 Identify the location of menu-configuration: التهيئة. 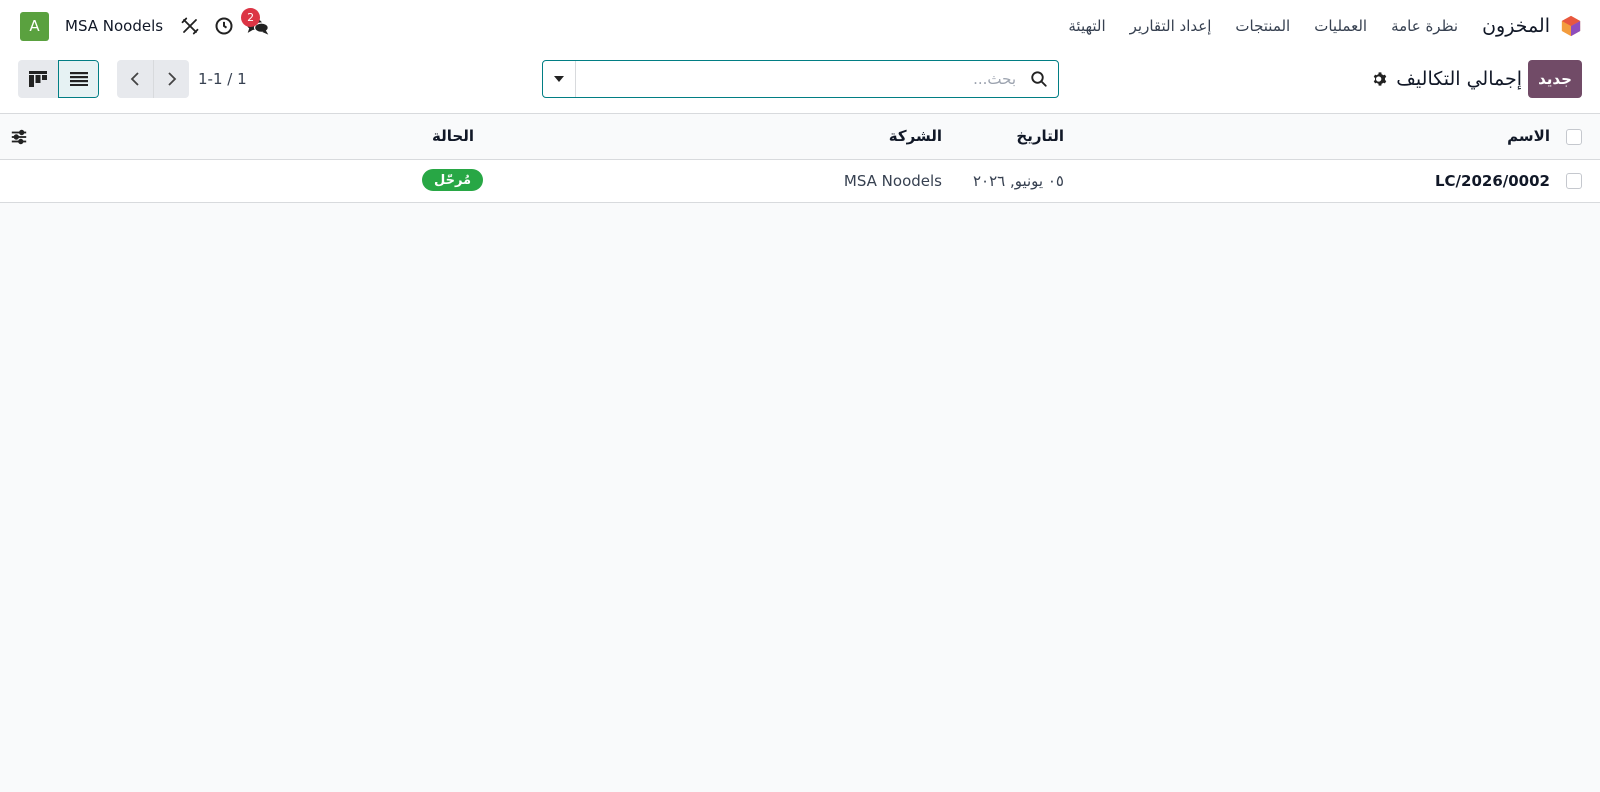
(1086, 26).